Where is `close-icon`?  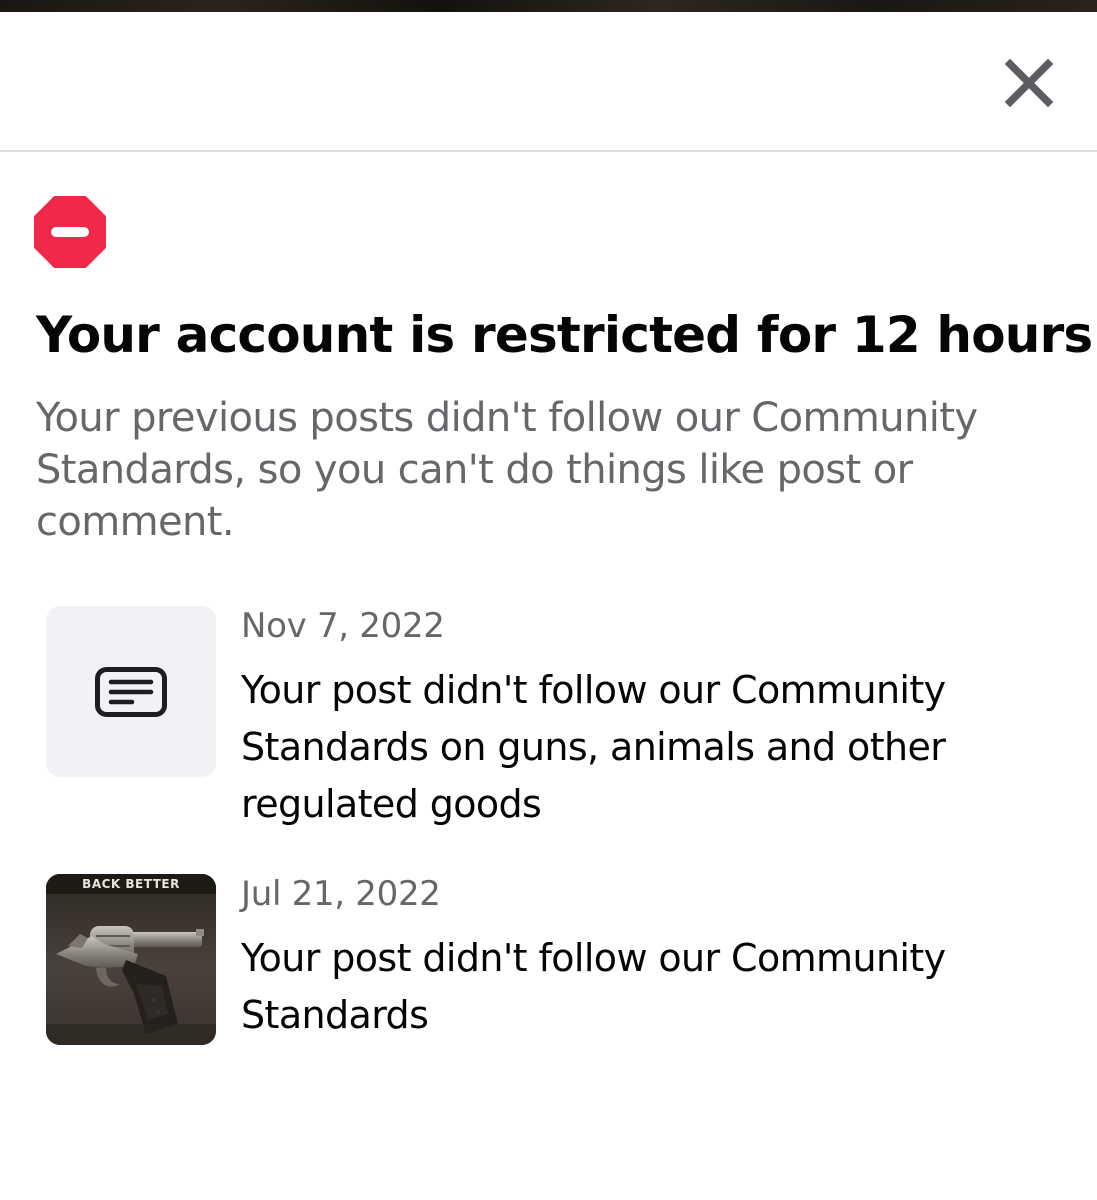
close-icon is located at coordinates (1029, 83).